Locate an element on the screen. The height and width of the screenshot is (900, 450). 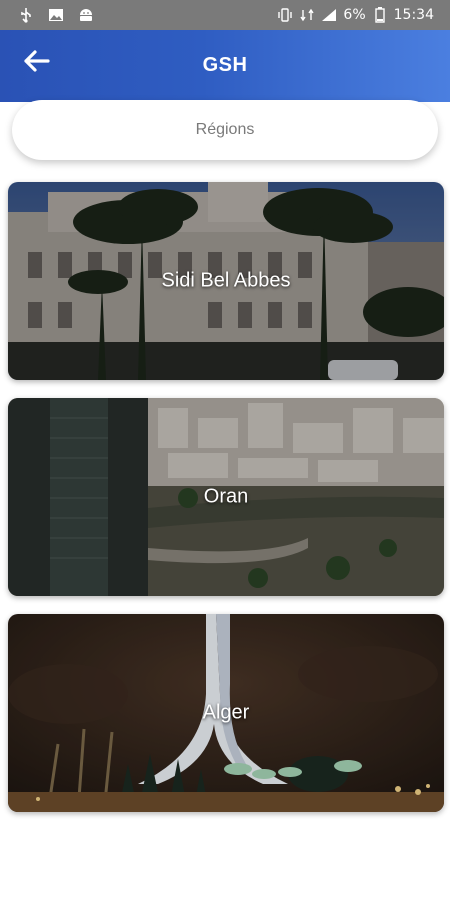
app-header: GSH is located at coordinates (225, 66).